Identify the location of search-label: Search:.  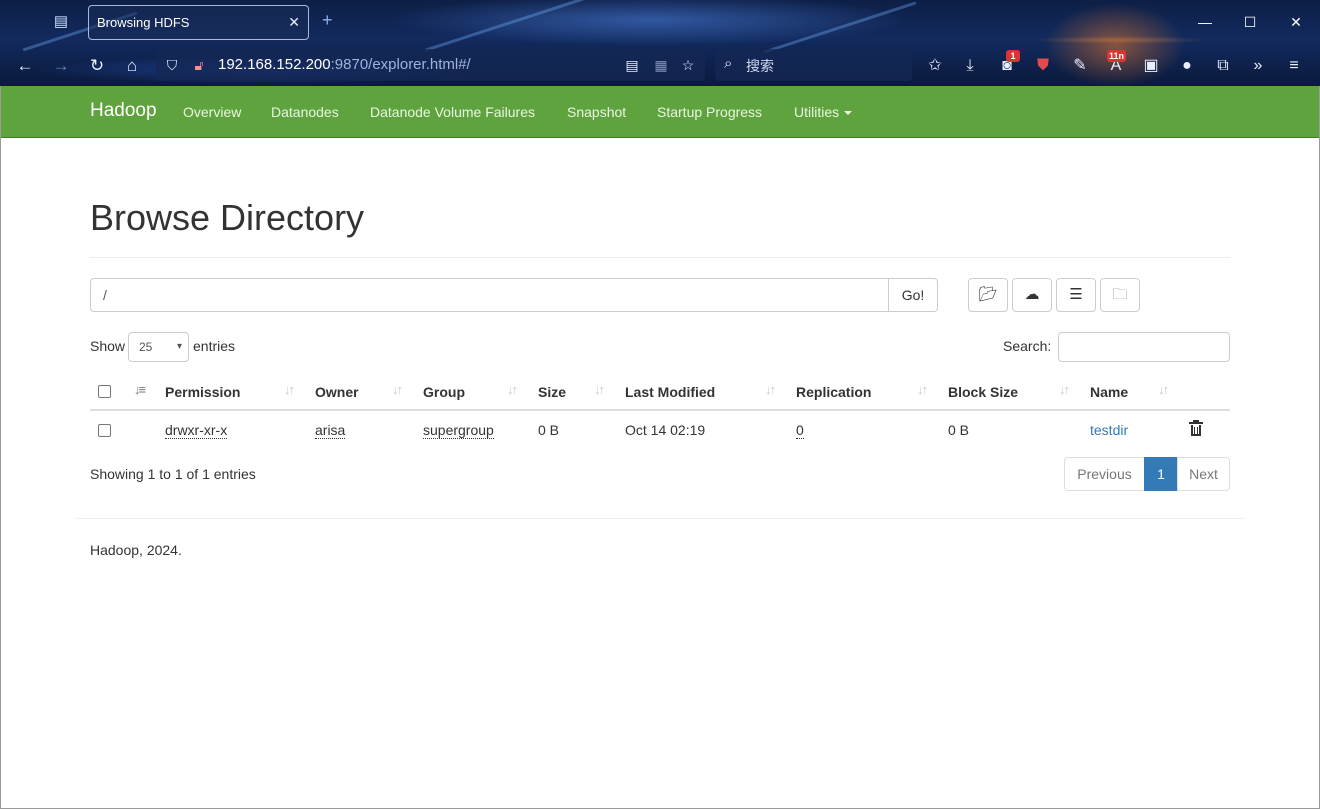
(1027, 346).